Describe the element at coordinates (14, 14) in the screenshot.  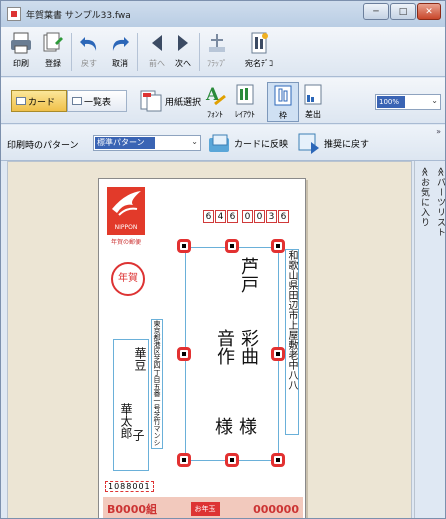
I see `app-icon` at that location.